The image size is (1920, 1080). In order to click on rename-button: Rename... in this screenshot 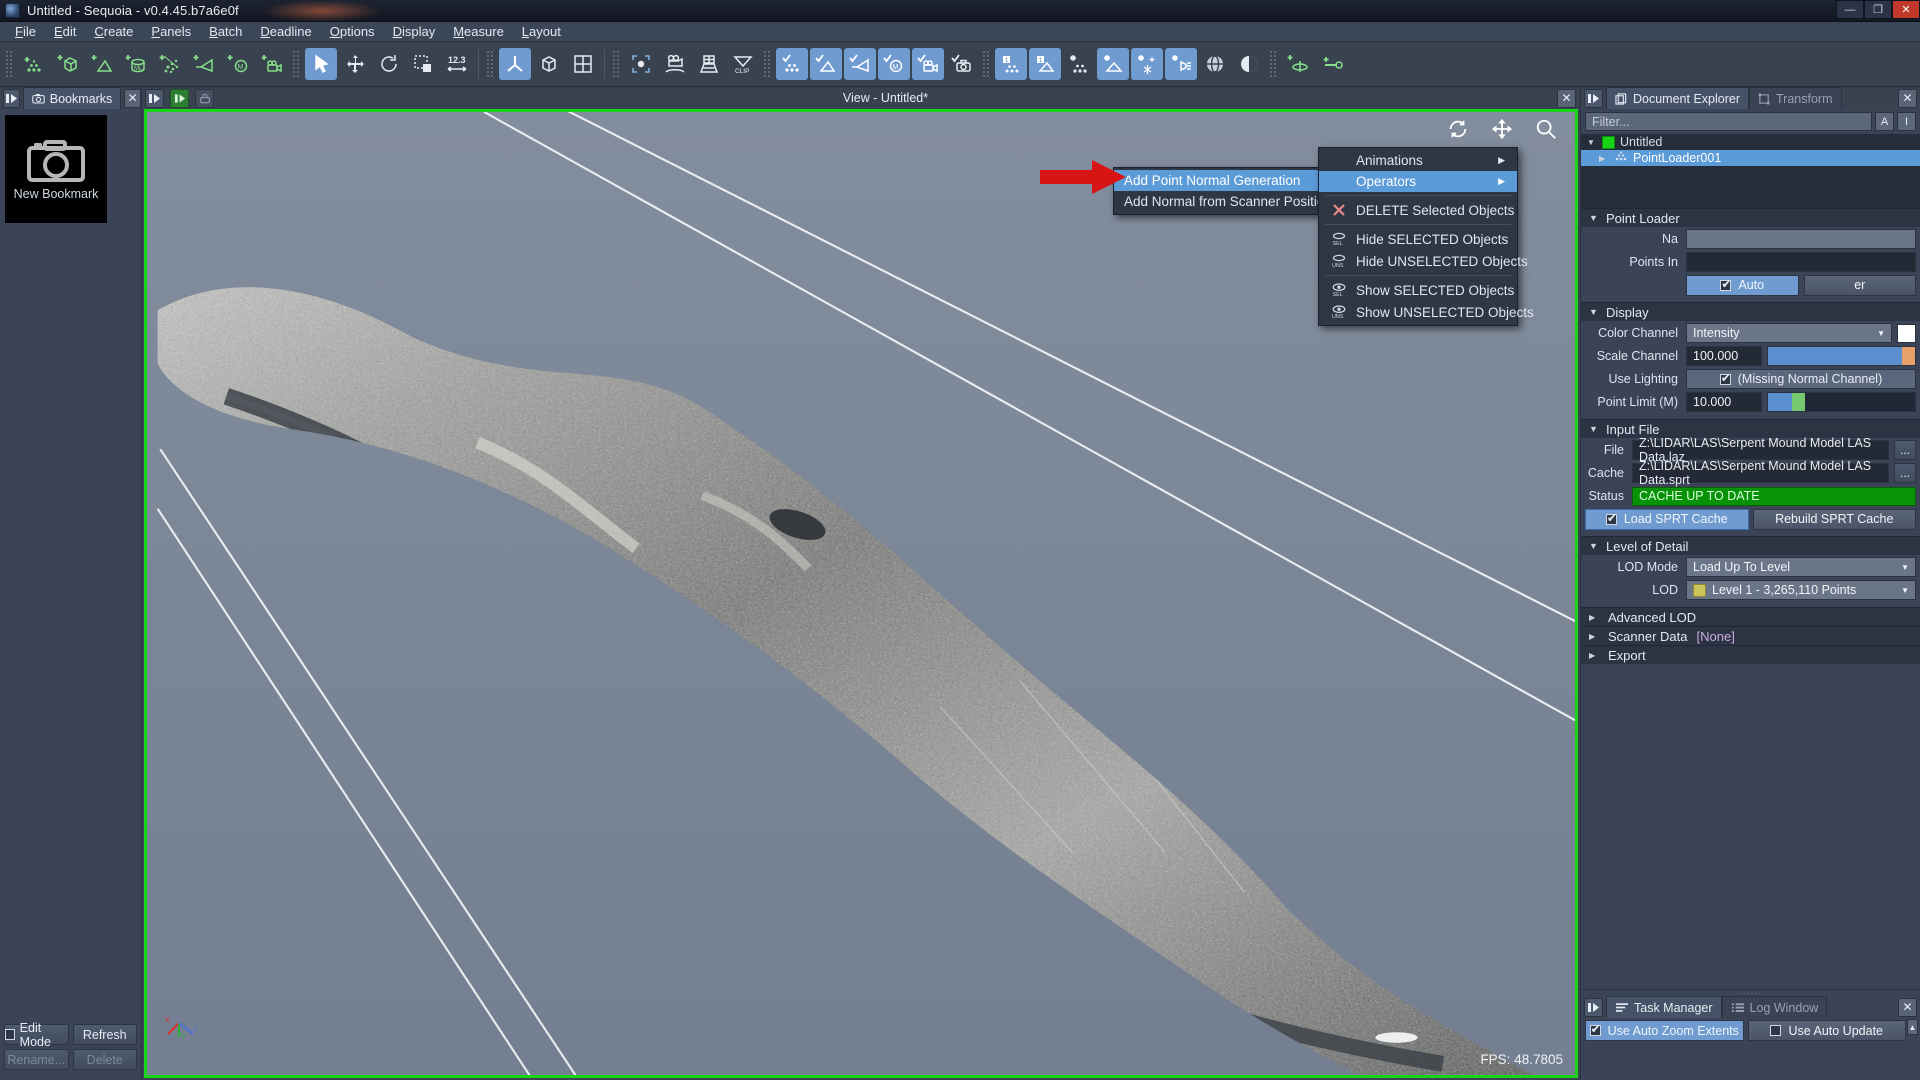, I will do `click(36, 1059)`.